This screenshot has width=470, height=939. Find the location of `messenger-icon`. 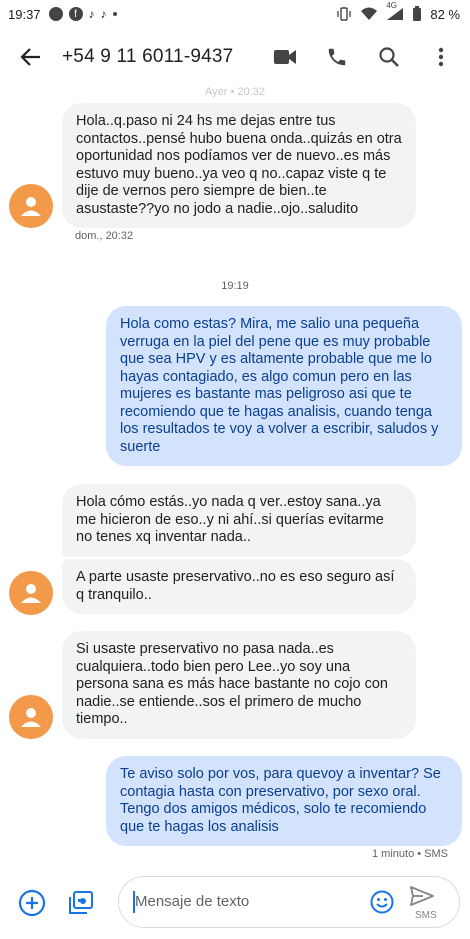

messenger-icon is located at coordinates (55, 14).